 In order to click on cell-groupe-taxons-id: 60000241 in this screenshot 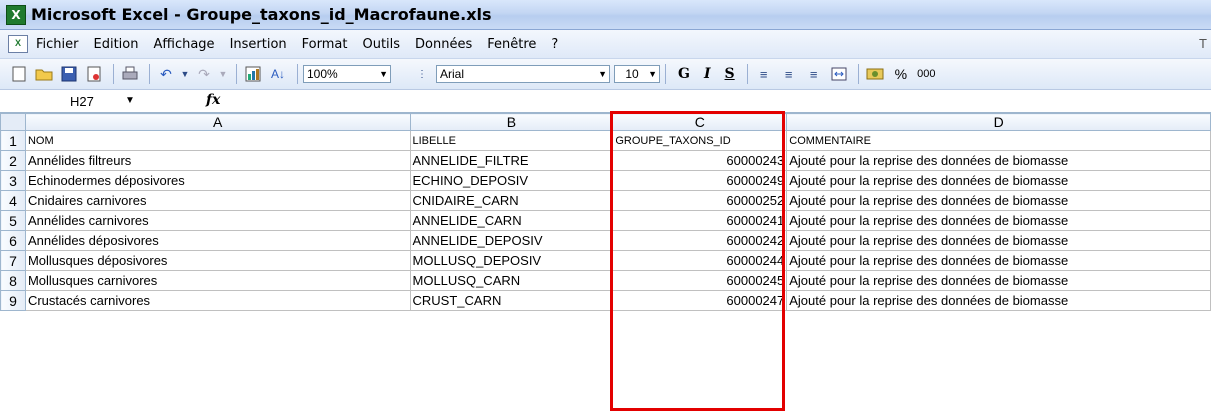, I will do `click(700, 220)`.